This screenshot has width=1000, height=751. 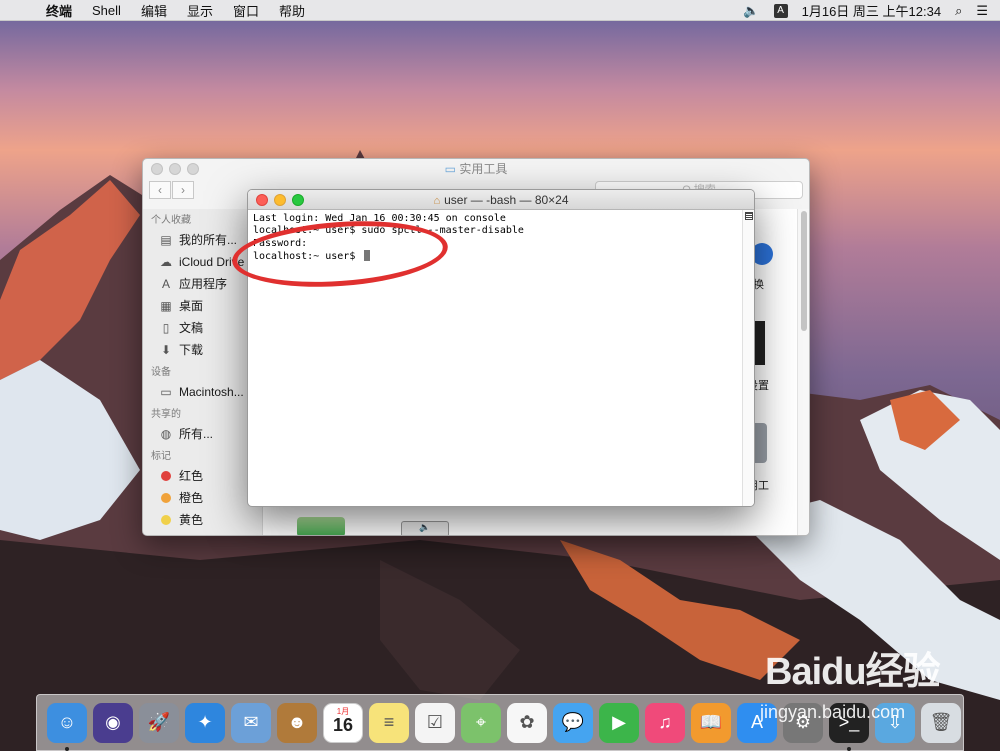 What do you see at coordinates (803, 372) in the screenshot?
I see `finder-scrollbar` at bounding box center [803, 372].